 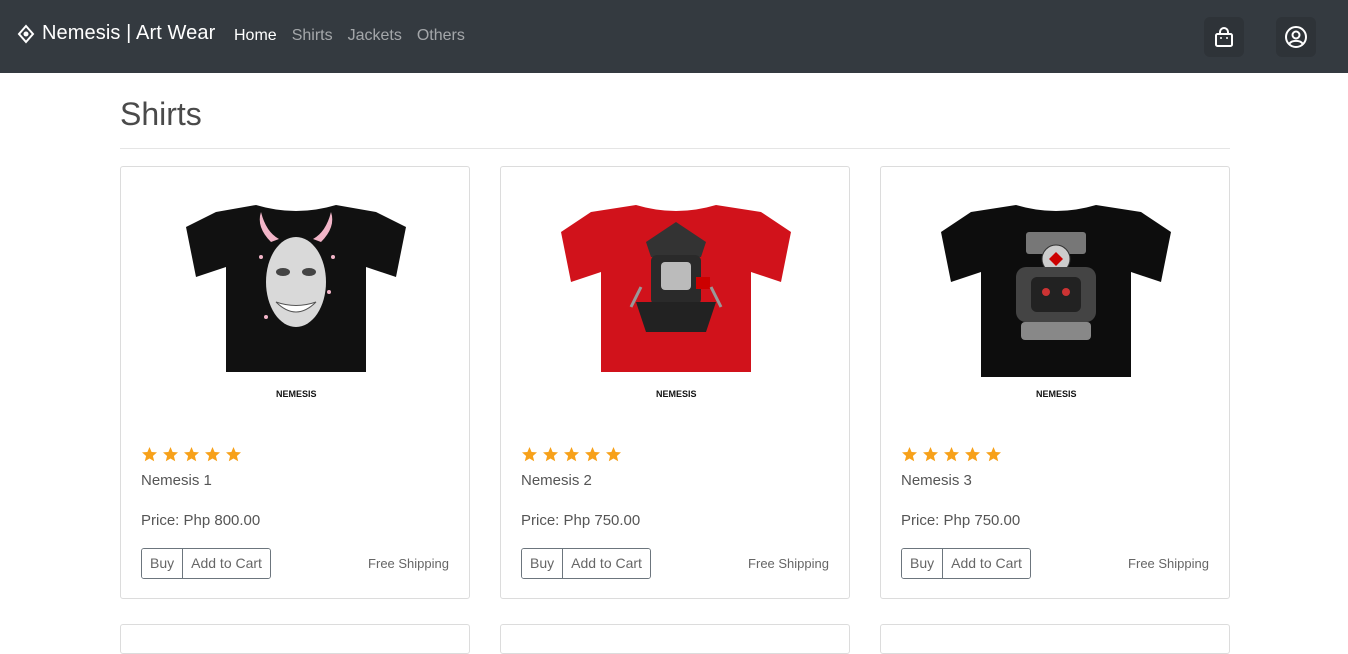 What do you see at coordinates (26, 33) in the screenshot?
I see `brand-logo-icon` at bounding box center [26, 33].